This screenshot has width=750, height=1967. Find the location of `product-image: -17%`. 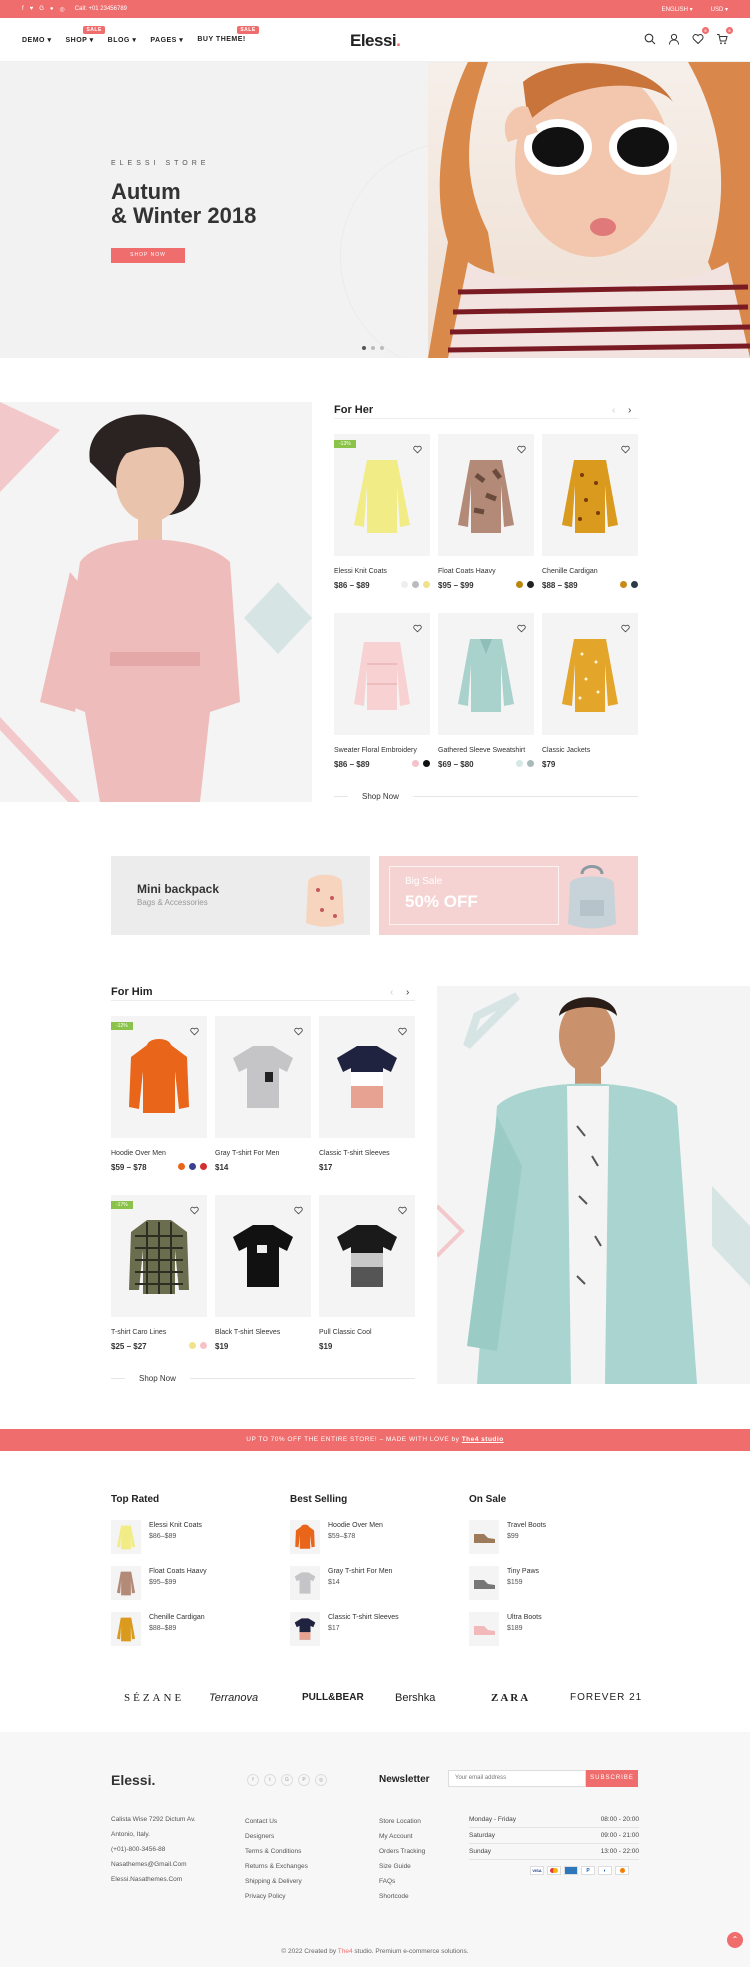

product-image: -17% is located at coordinates (159, 1256).